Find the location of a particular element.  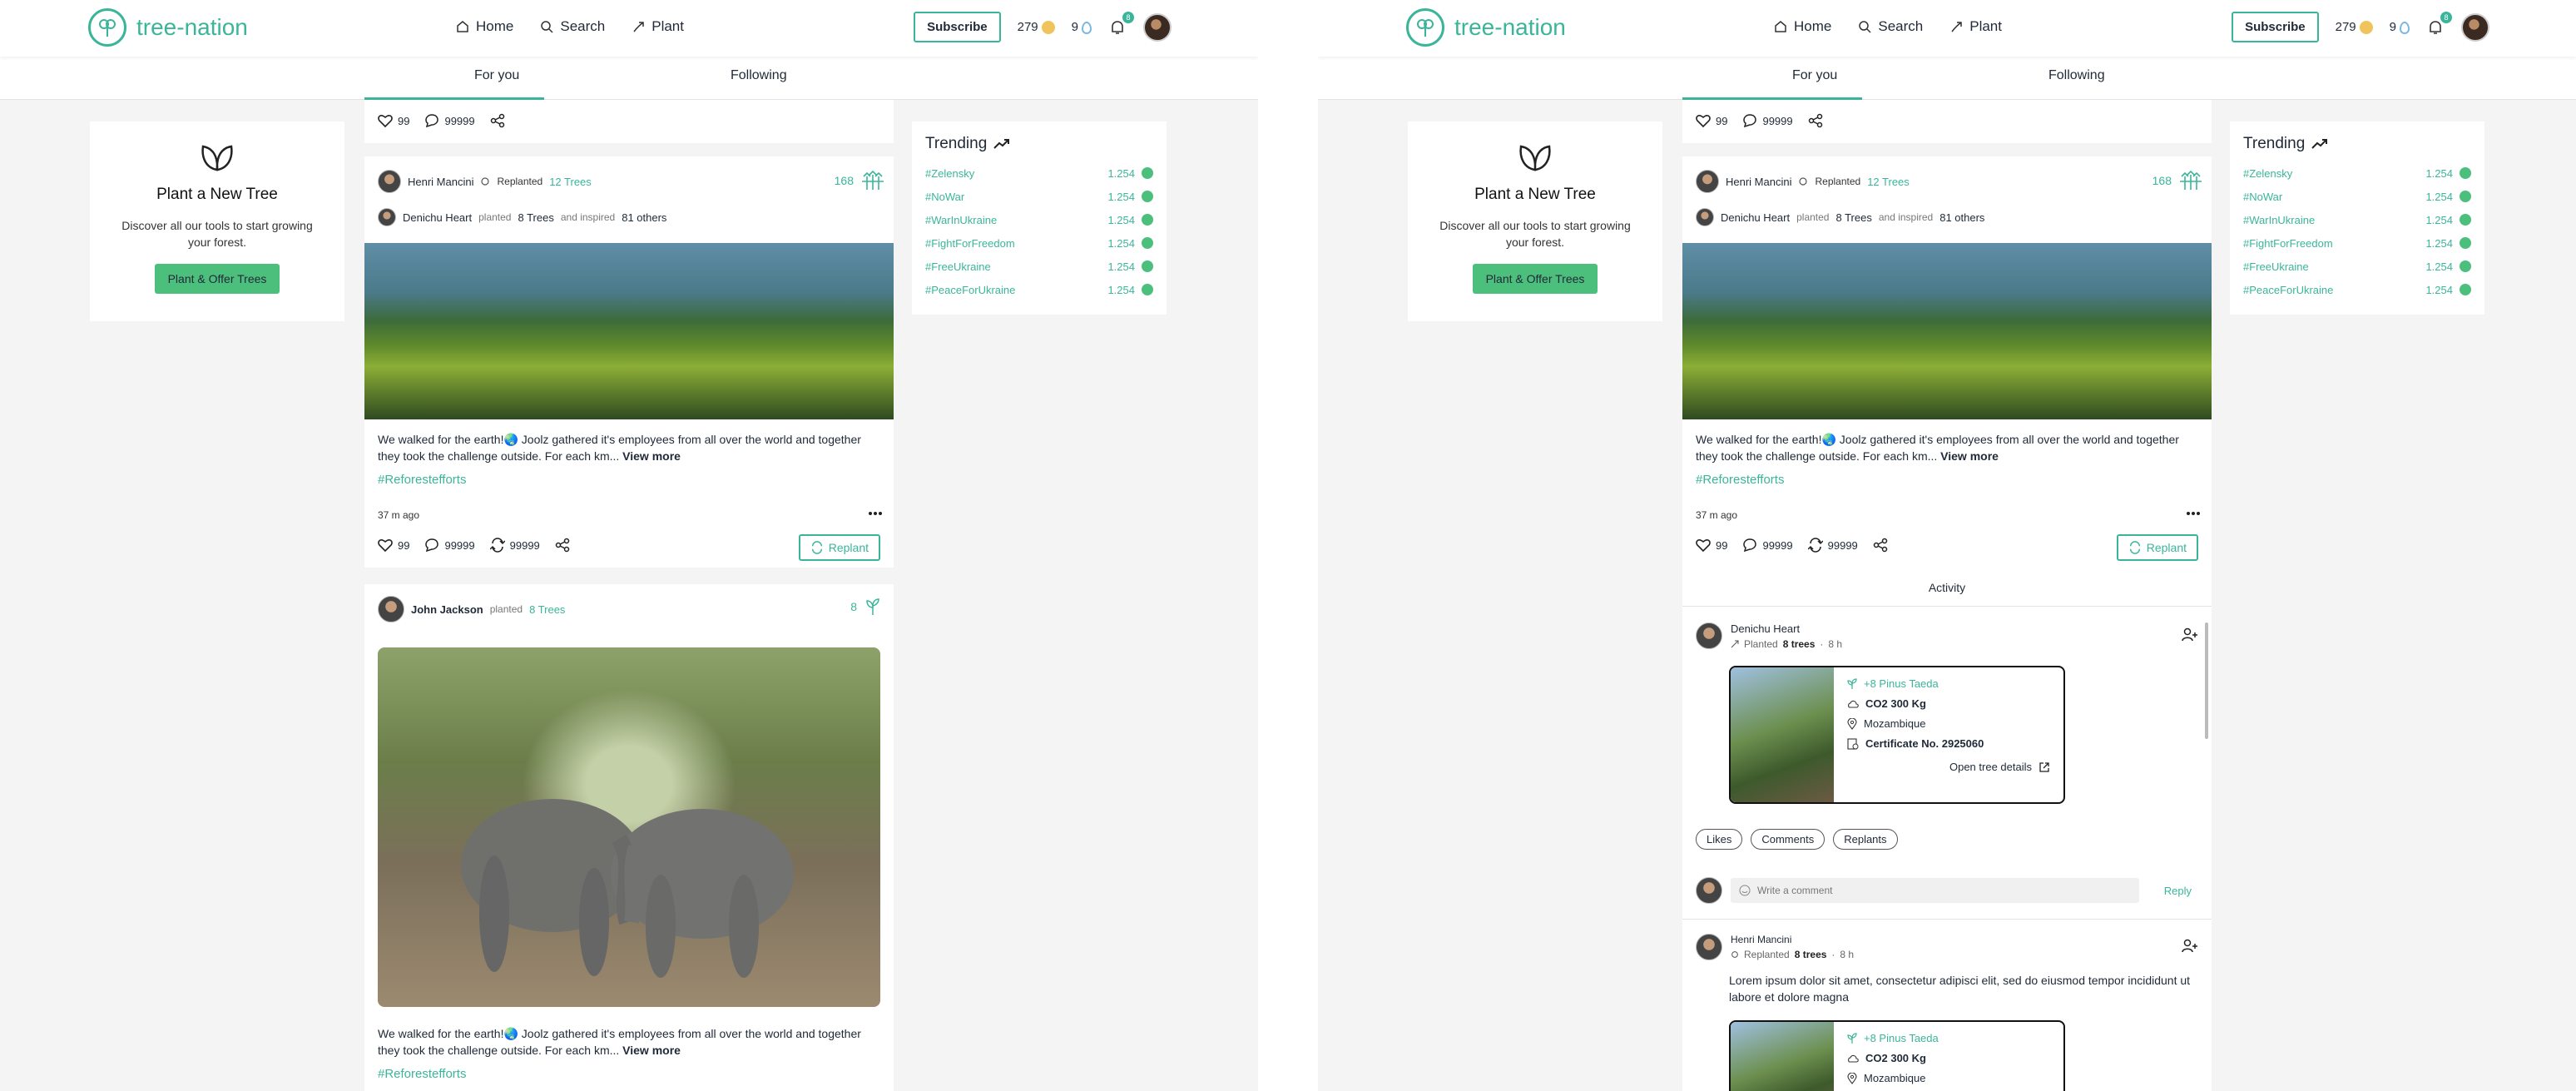

forest-icon is located at coordinates (2191, 180).